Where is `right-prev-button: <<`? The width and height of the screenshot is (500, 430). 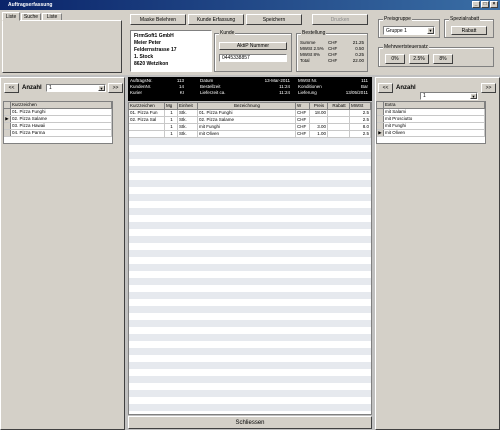 right-prev-button: << is located at coordinates (385, 88).